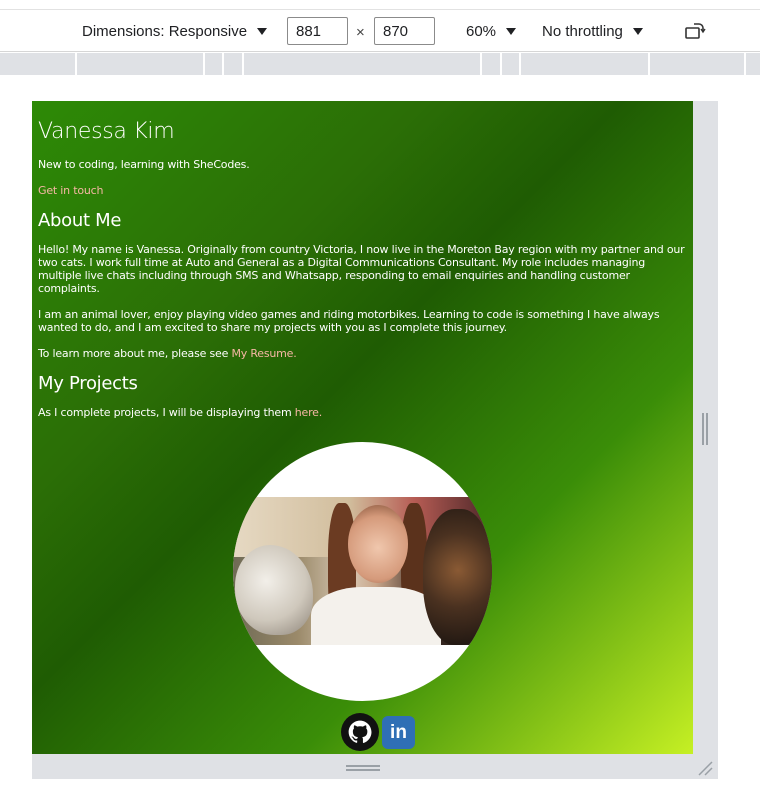 This screenshot has width=760, height=805. What do you see at coordinates (308, 412) in the screenshot?
I see `projects-link: here.` at bounding box center [308, 412].